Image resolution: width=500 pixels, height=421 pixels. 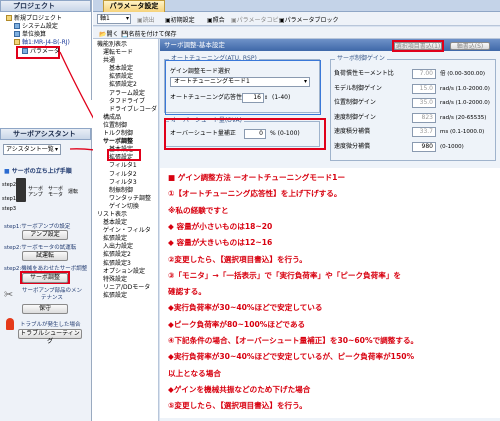 What do you see at coordinates (258, 19) in the screenshot?
I see `param-copy-button: ▣パラメータコピー` at bounding box center [258, 19].